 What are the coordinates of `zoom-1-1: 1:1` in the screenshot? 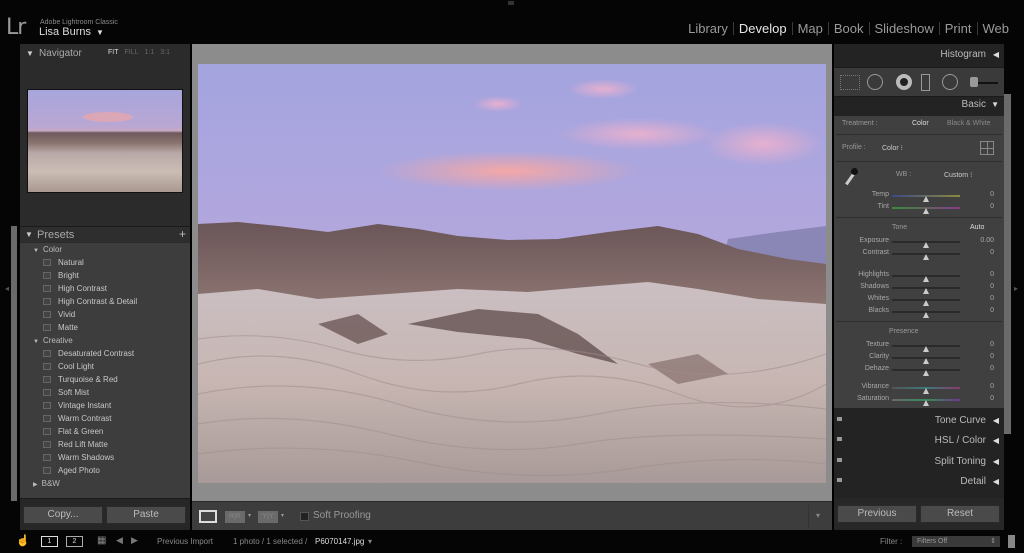 It's located at (150, 52).